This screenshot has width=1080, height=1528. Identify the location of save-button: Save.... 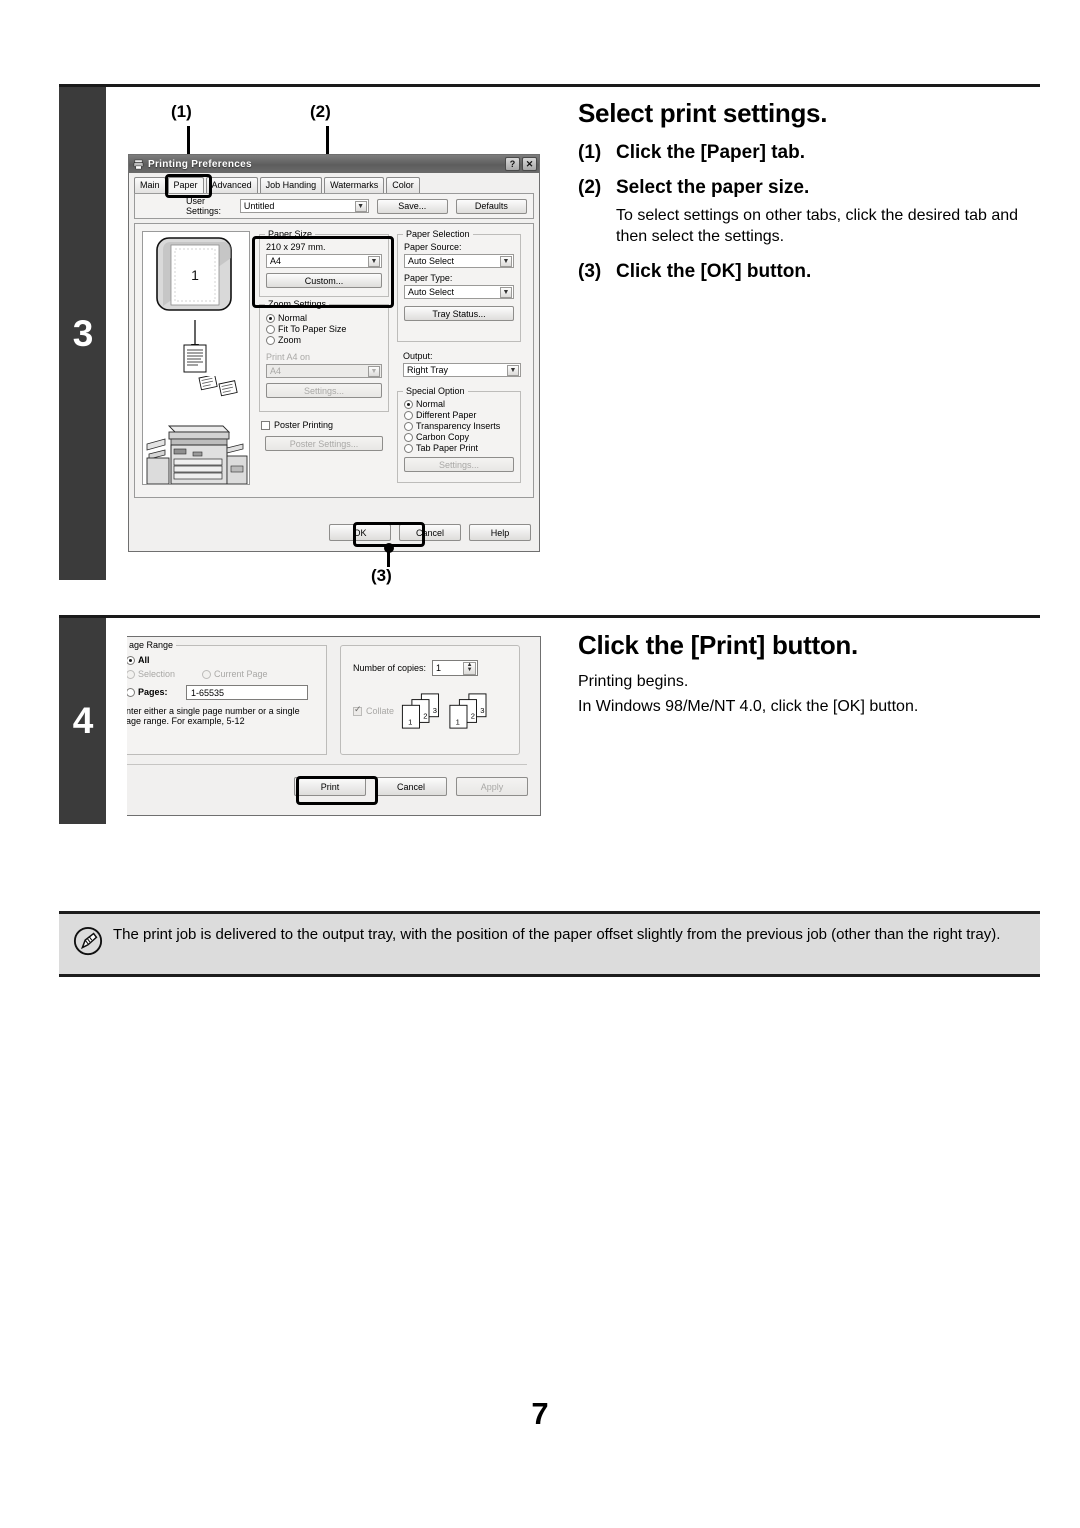
(412, 206).